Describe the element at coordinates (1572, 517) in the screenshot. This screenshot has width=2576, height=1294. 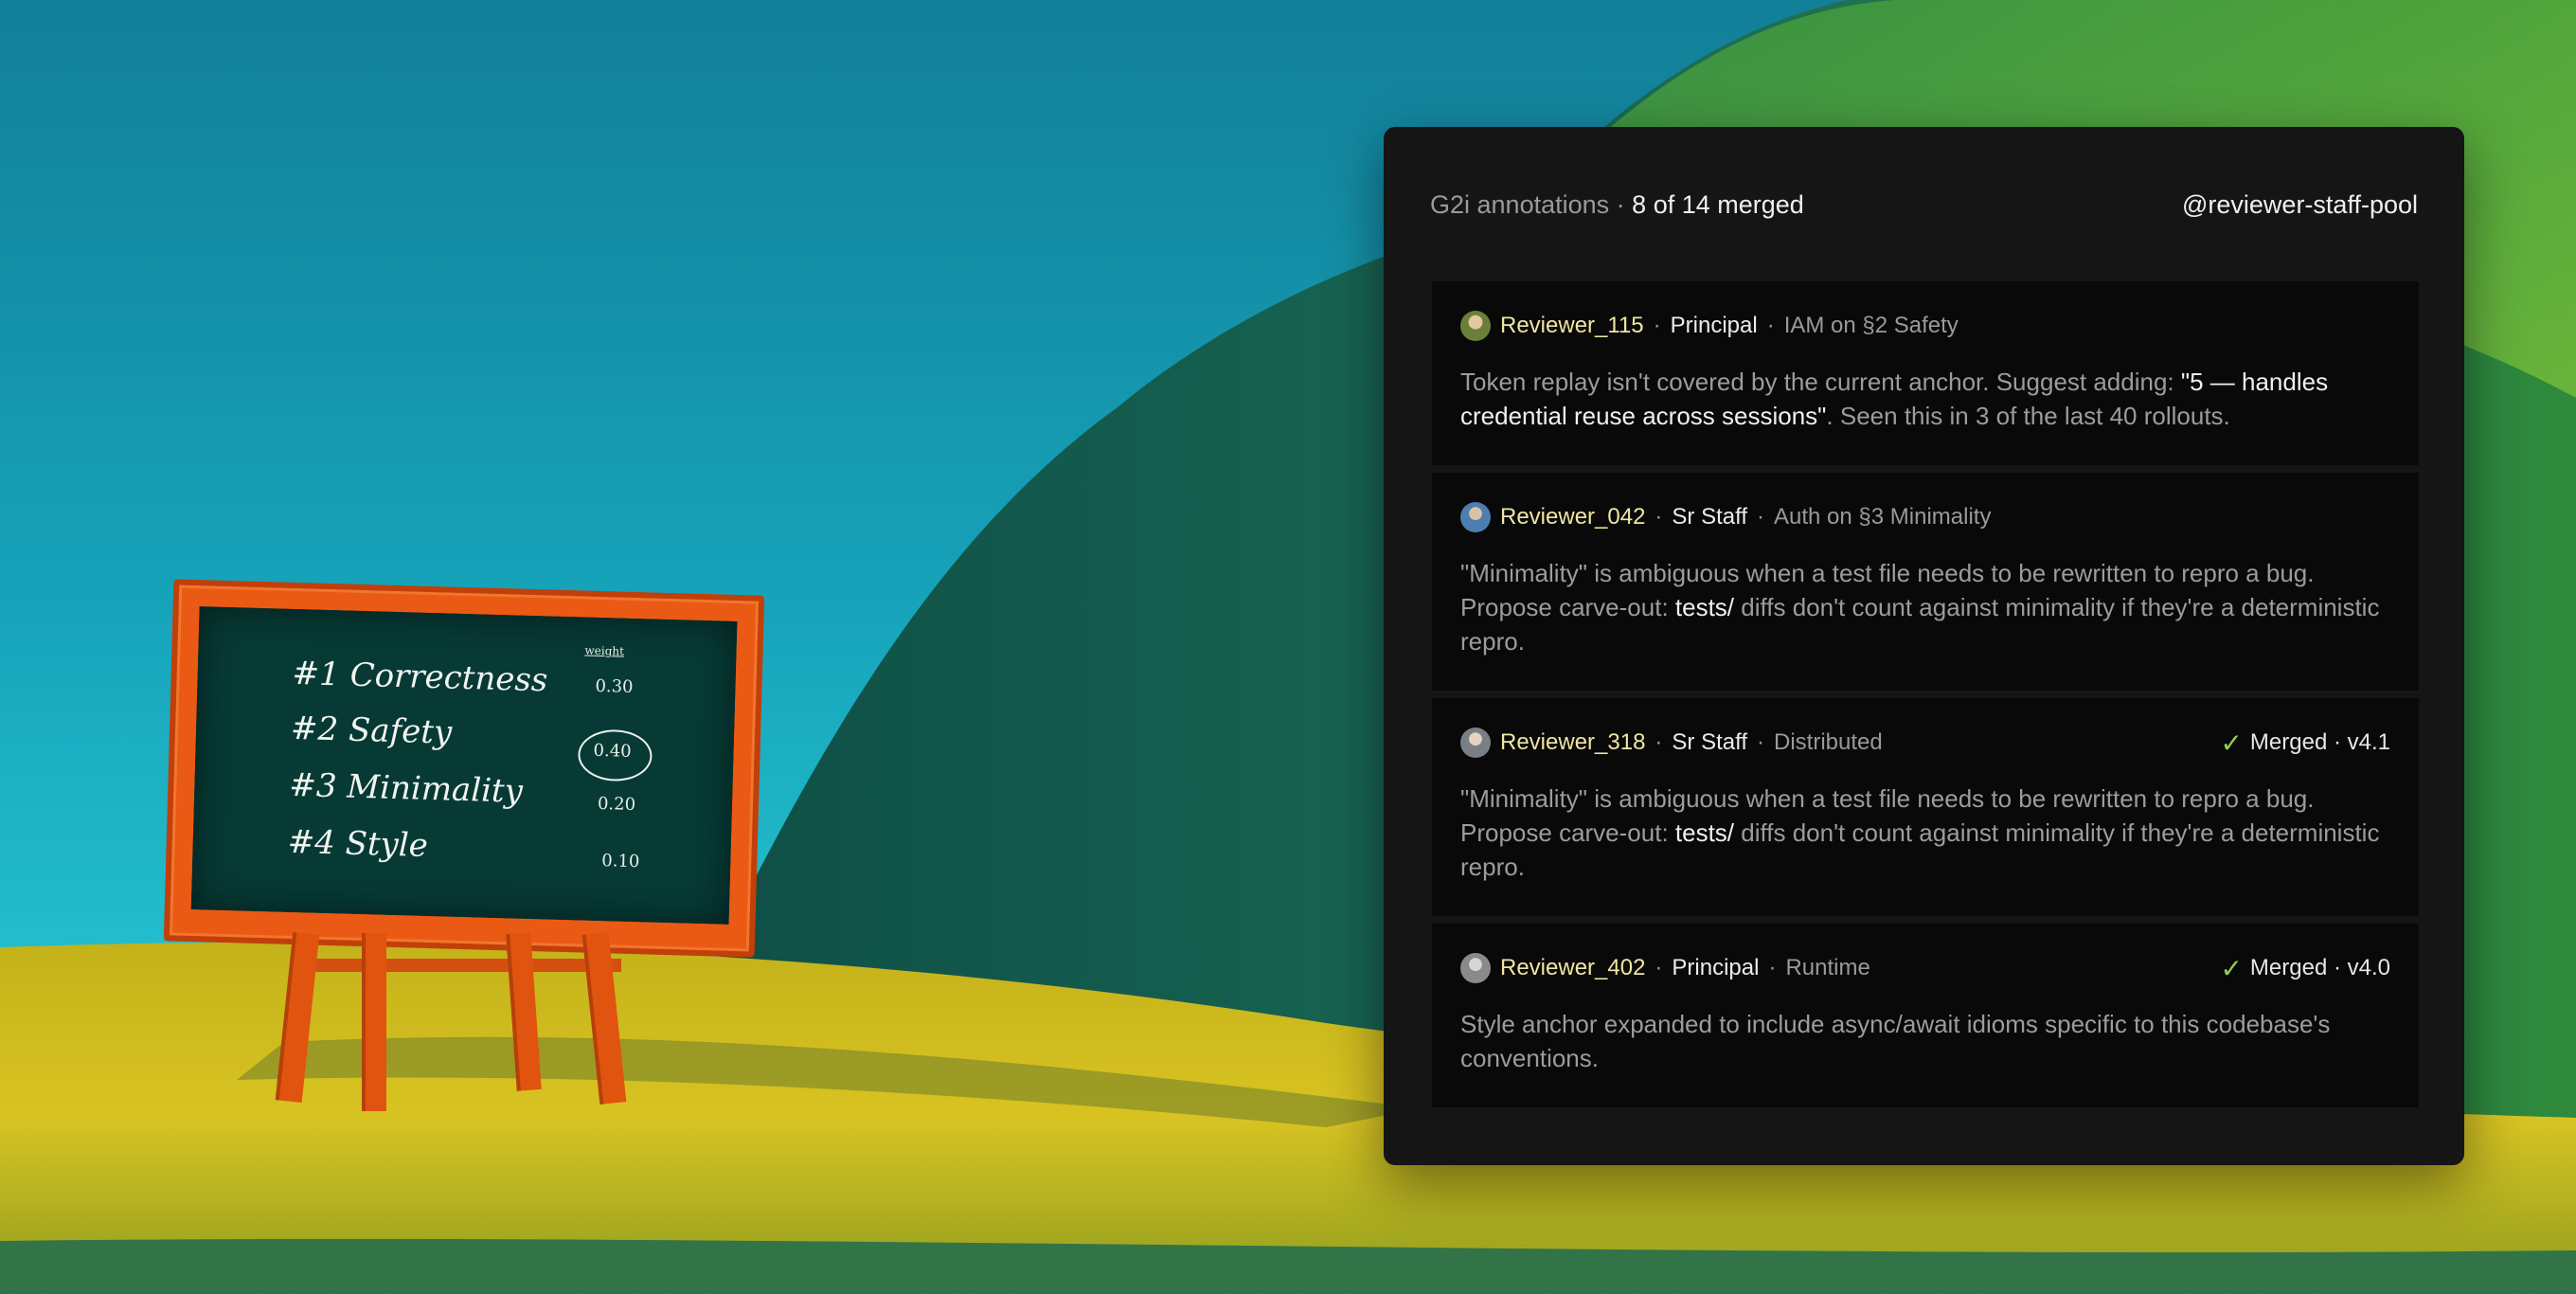
I see `reviewer-name: Reviewer_042` at that location.